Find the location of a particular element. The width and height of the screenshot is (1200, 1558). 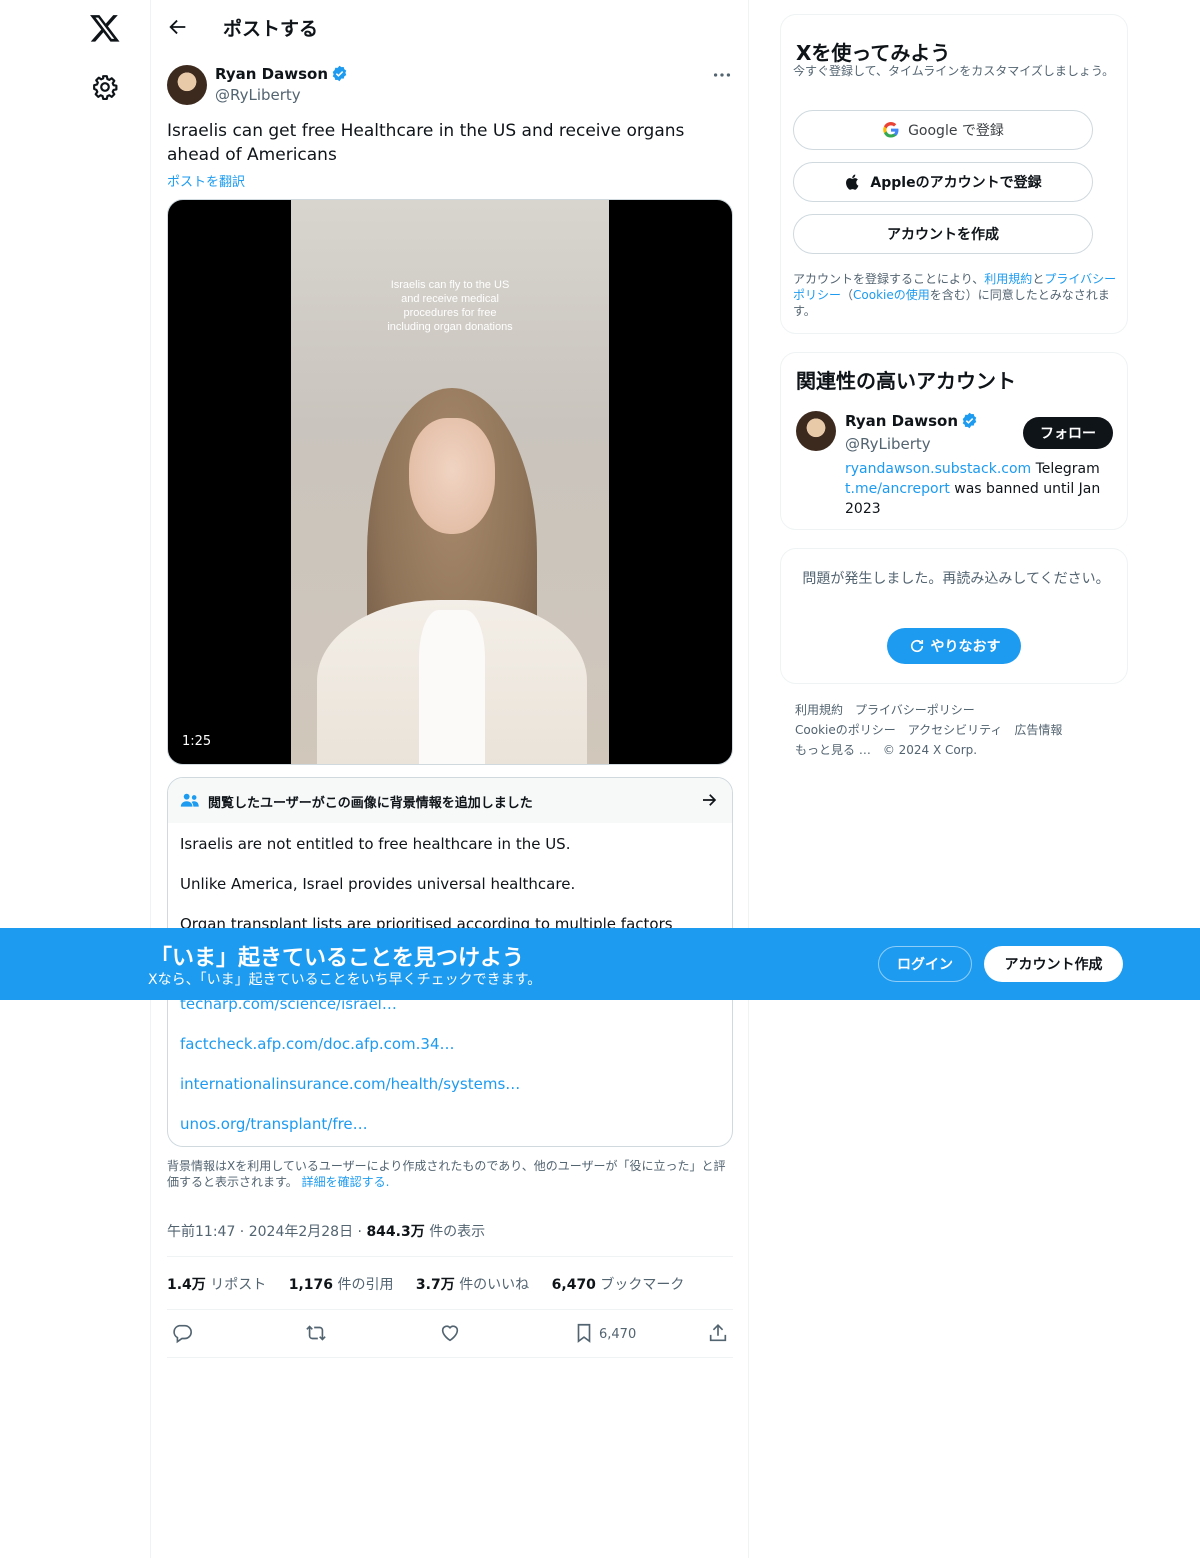

settings-gear-icon is located at coordinates (105, 87).